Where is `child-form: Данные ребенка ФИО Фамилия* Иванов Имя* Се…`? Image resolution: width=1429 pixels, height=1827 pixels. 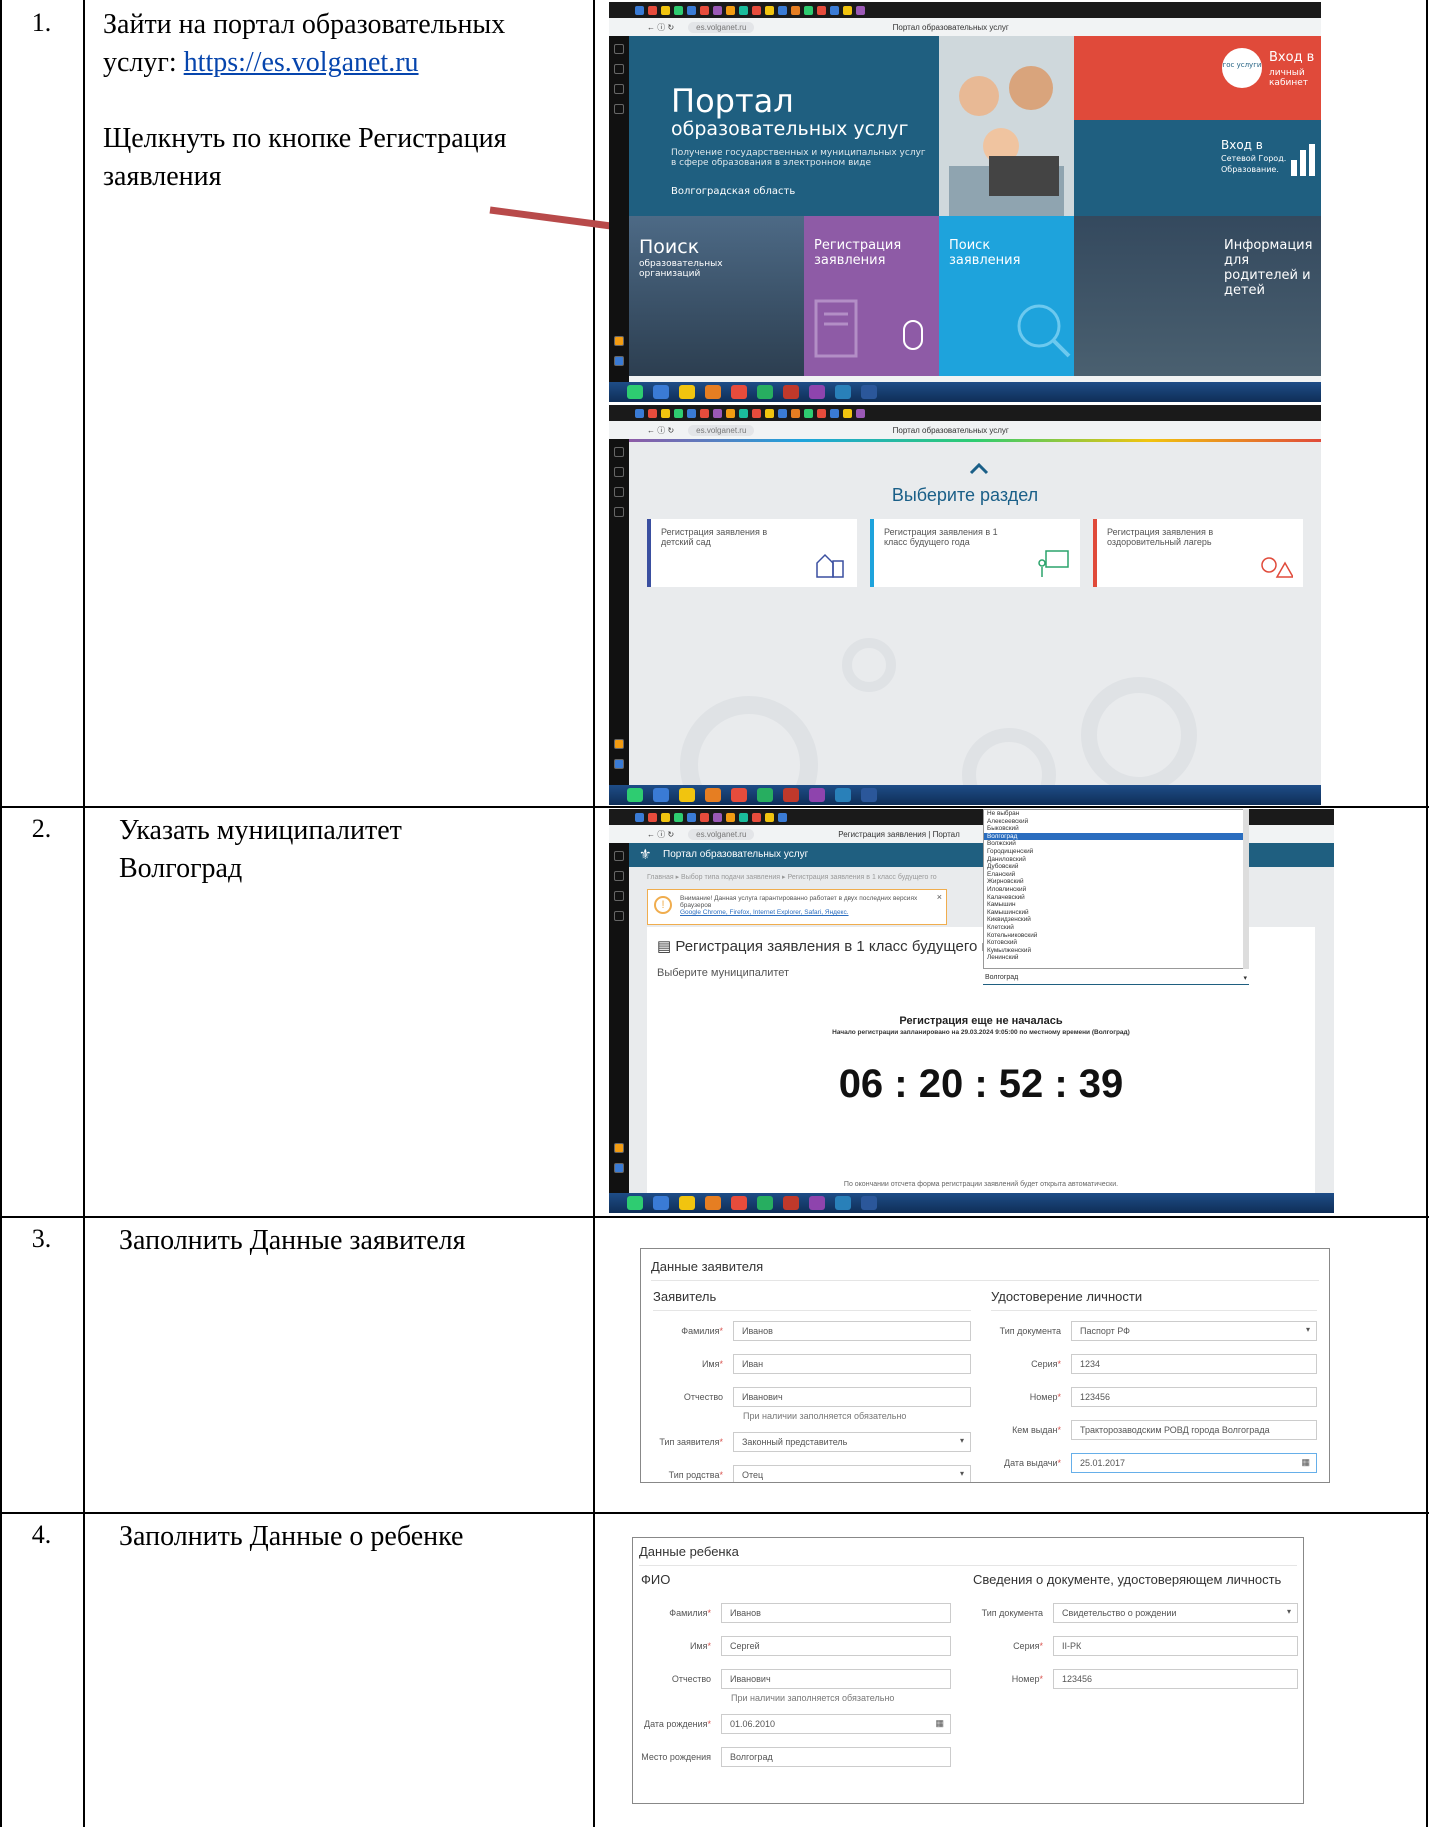 child-form: Данные ребенка ФИО Фамилия* Иванов Имя* Се… is located at coordinates (968, 1670).